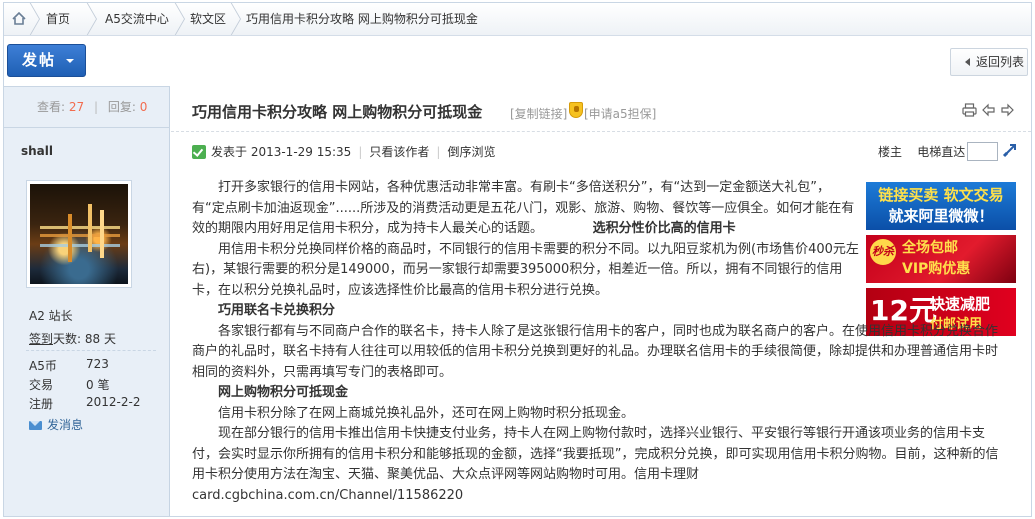  Describe the element at coordinates (137, 19) in the screenshot. I see `breadcrumb-a5-center: A5交流中心` at that location.